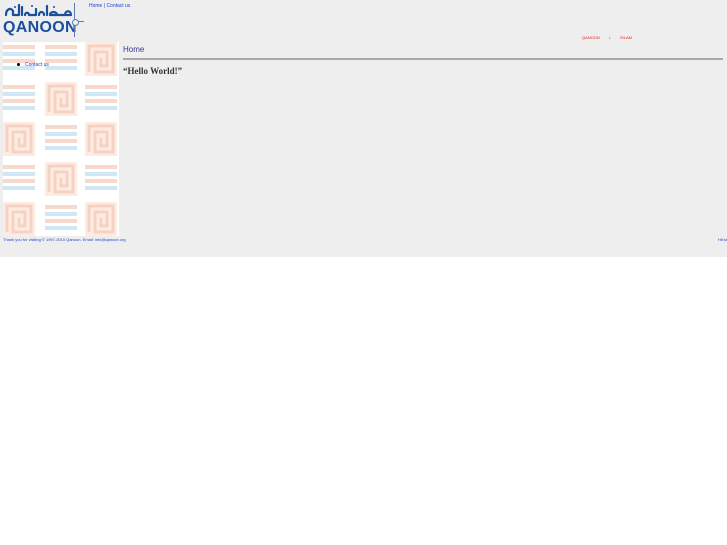  I want to click on main-content-text: “Hello World!”, so click(153, 71).